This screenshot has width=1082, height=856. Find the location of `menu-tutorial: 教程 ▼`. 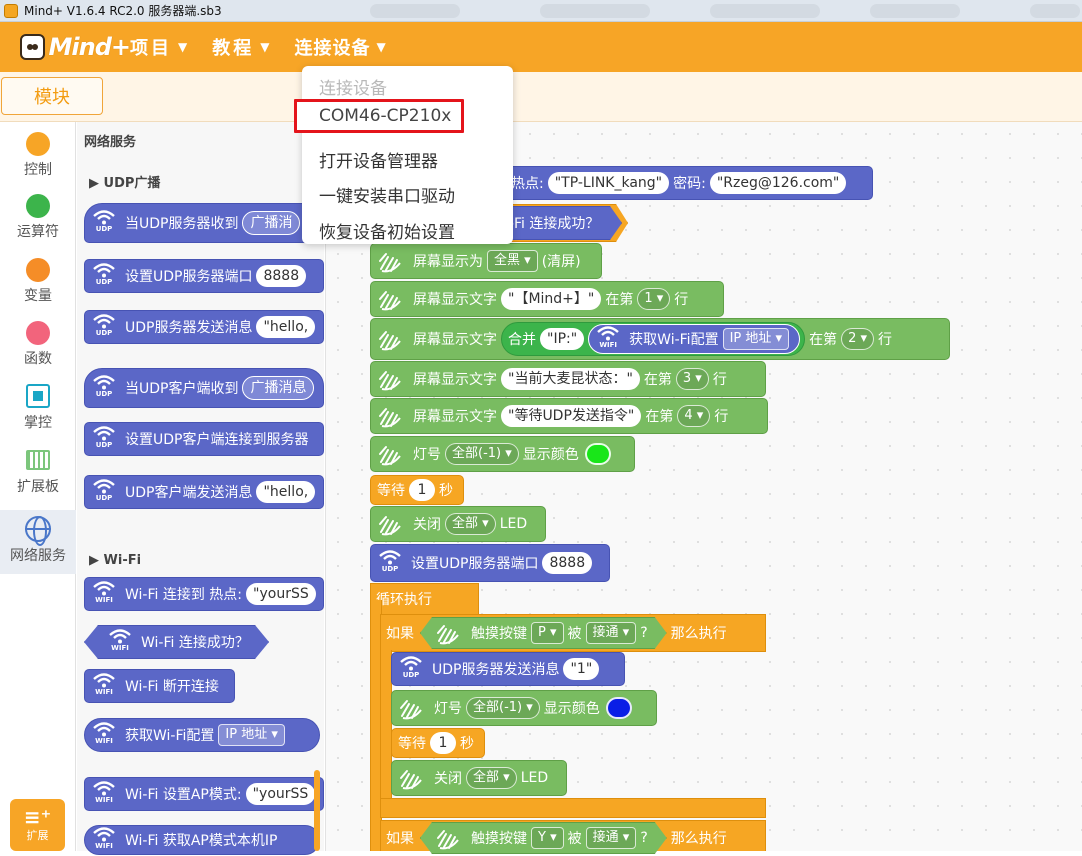

menu-tutorial: 教程 ▼ is located at coordinates (242, 47).